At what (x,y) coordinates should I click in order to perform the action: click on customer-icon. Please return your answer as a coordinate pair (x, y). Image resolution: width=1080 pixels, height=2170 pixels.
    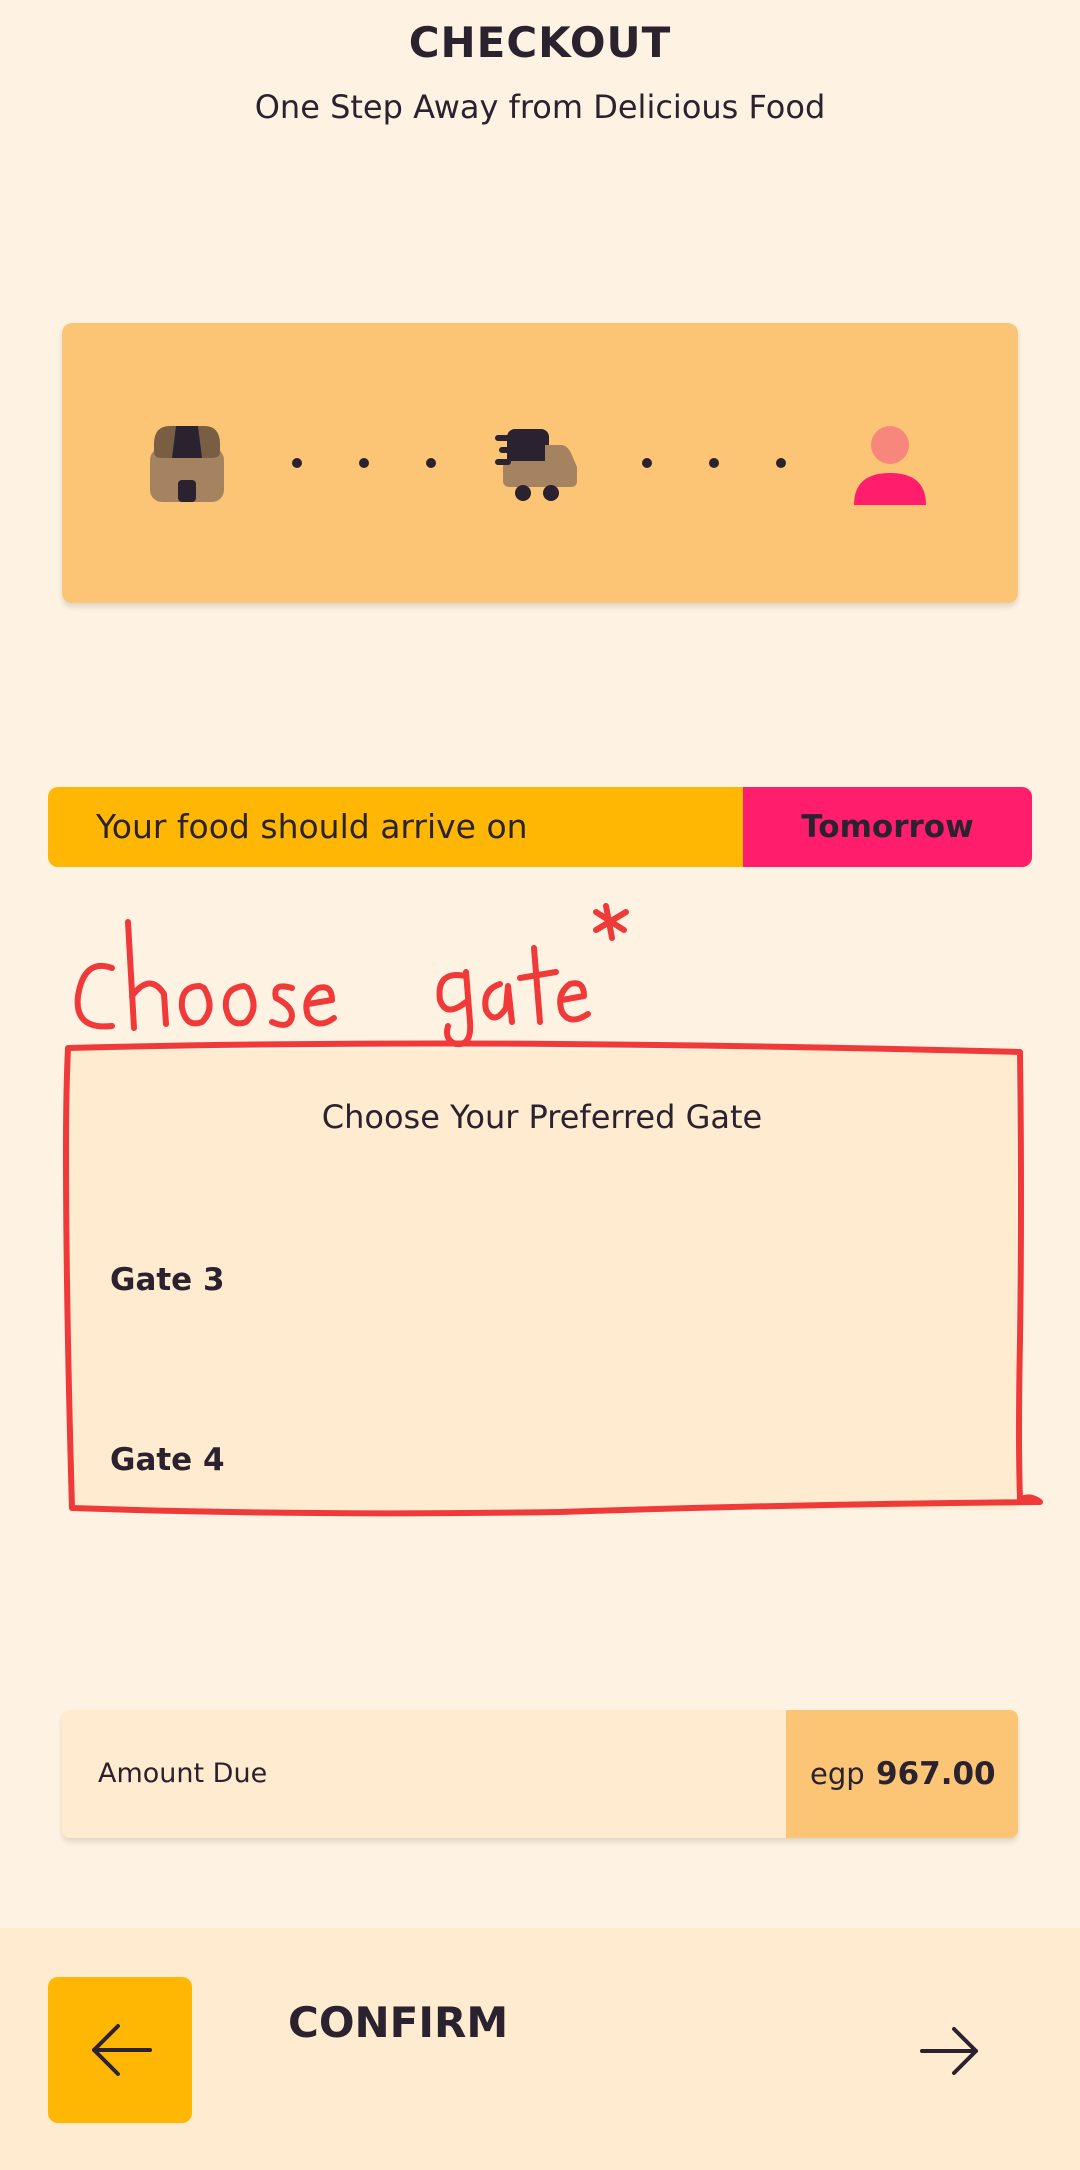
    Looking at the image, I should click on (890, 465).